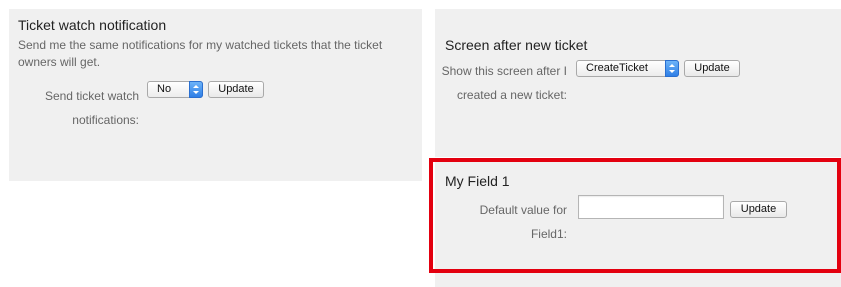 The image size is (841, 287). What do you see at coordinates (516, 45) in the screenshot?
I see `screen-after-title: Screen after new ticket` at bounding box center [516, 45].